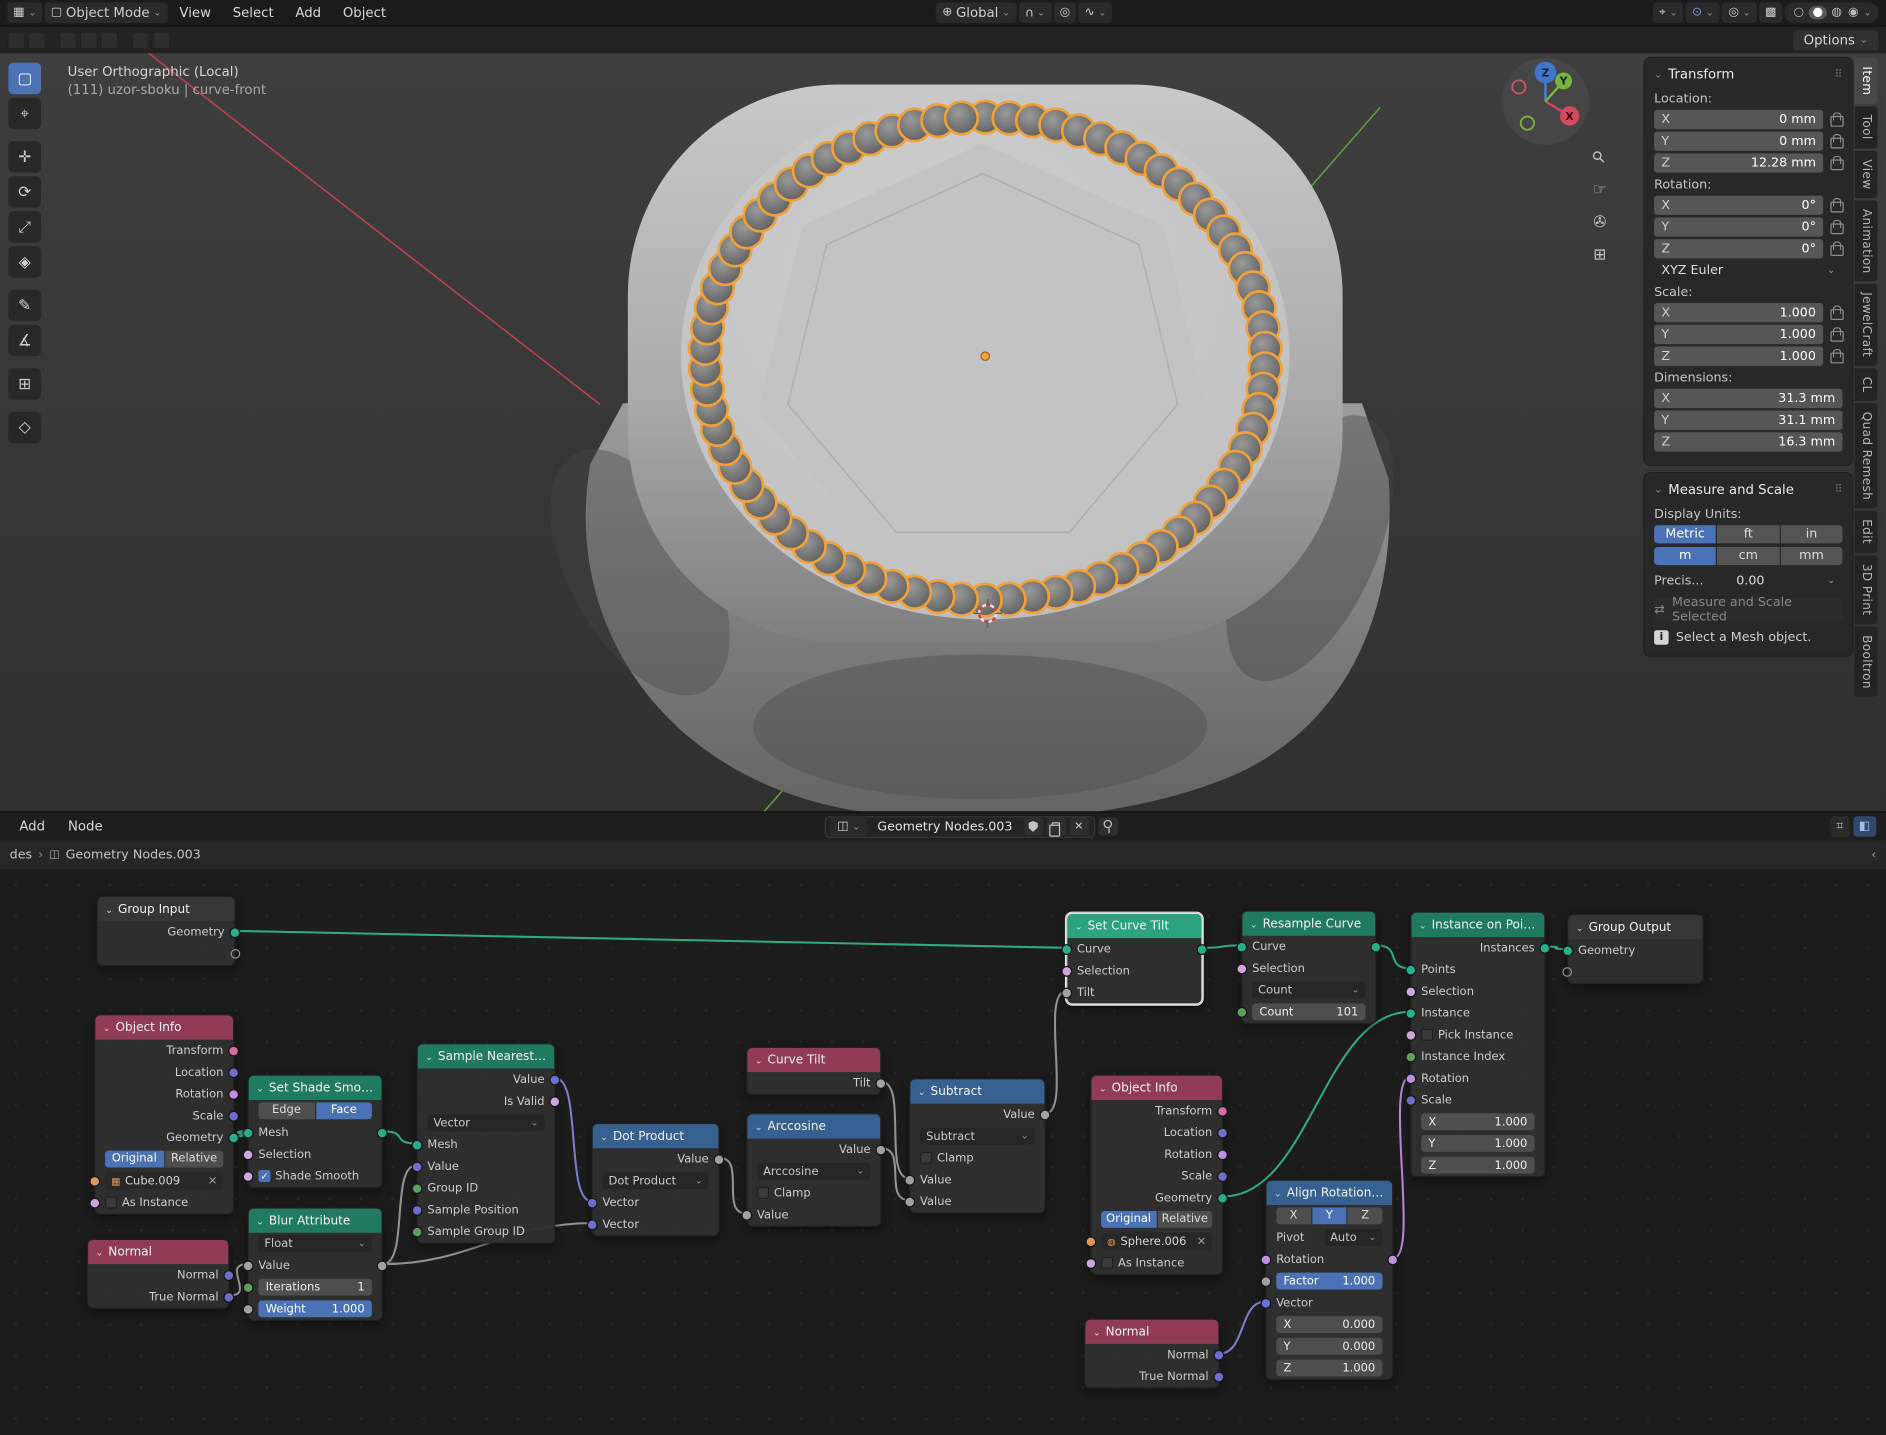 The width and height of the screenshot is (1886, 1435). Describe the element at coordinates (1866, 456) in the screenshot. I see `sidebar-tab-quad-remesh: Quad Remesh` at that location.